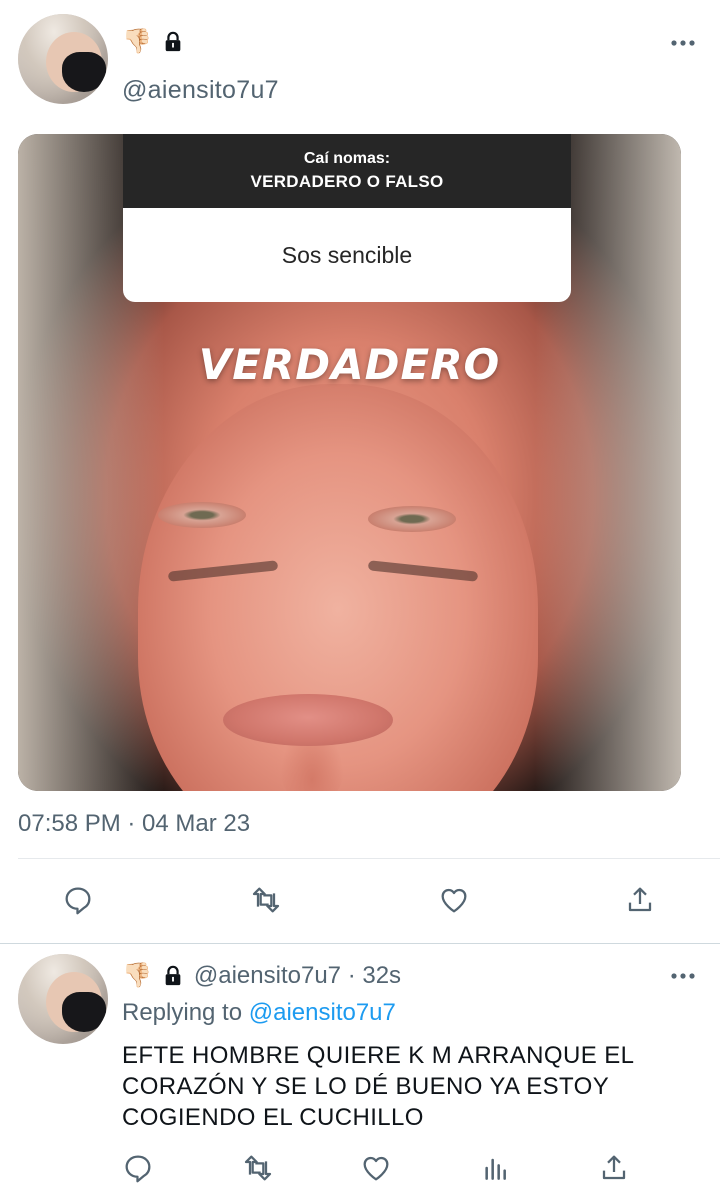 This screenshot has width=720, height=1200. What do you see at coordinates (347, 158) in the screenshot?
I see `question-title: Caí nomas:` at bounding box center [347, 158].